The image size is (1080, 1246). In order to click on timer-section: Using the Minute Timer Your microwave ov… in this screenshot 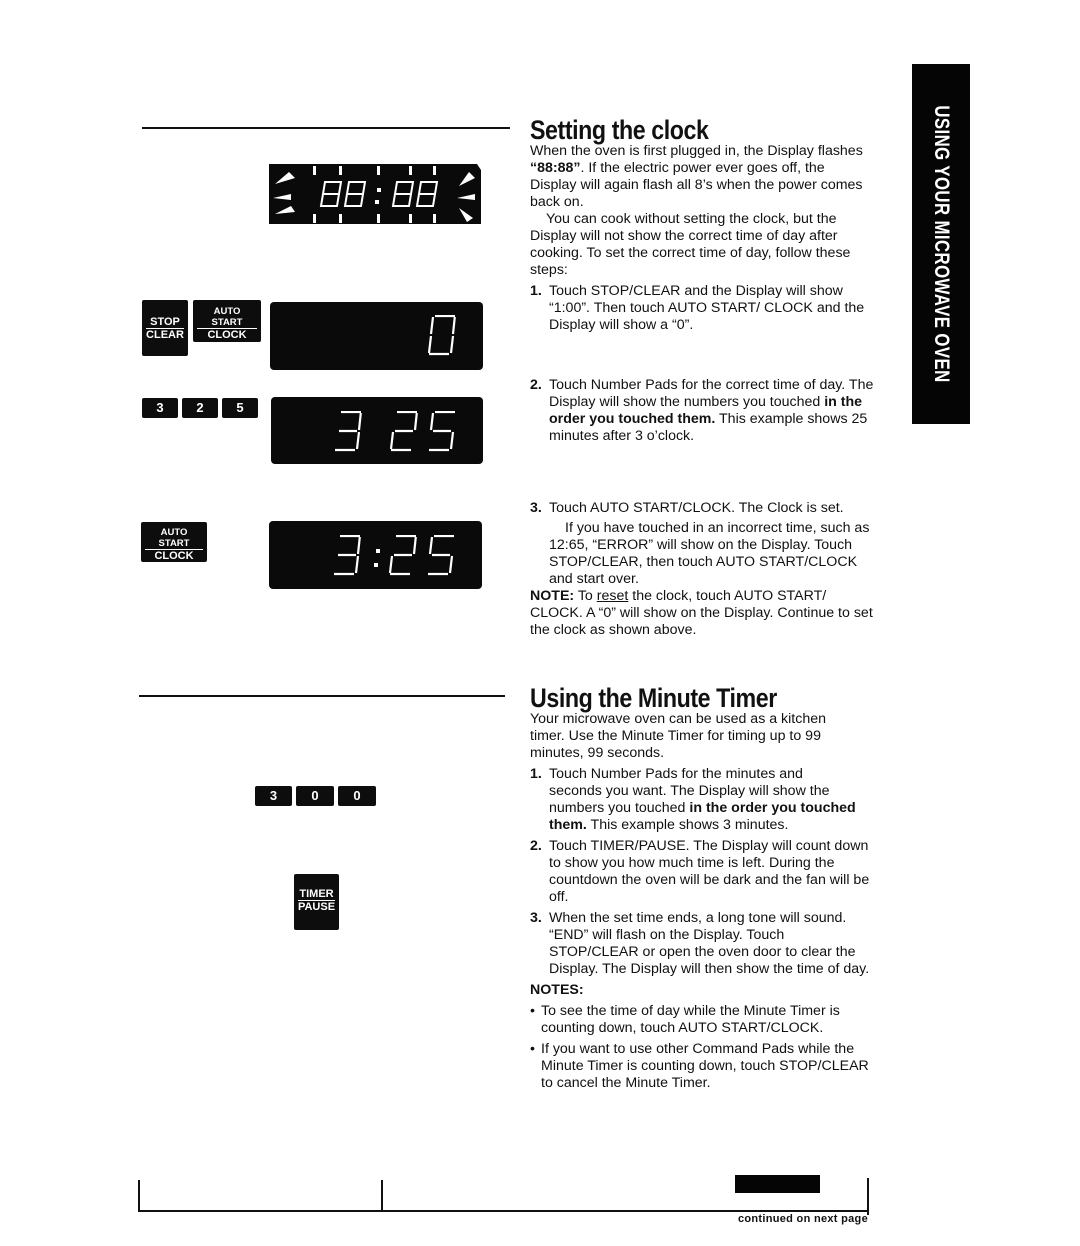, I will do `click(702, 887)`.